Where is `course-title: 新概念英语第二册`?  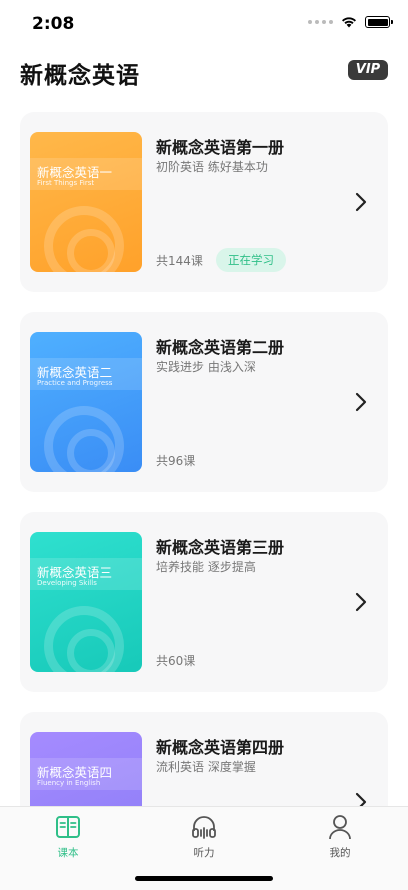 course-title: 新概念英语第二册 is located at coordinates (220, 347).